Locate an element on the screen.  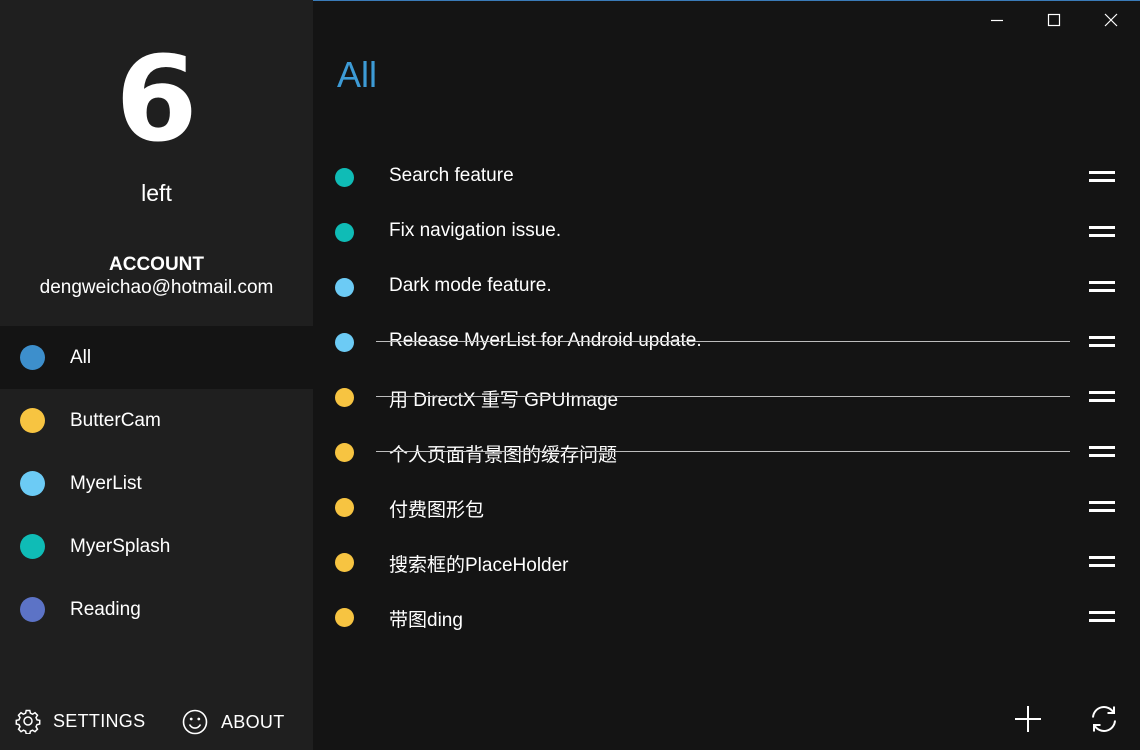
todo-text: 搜索框的PlaceHolder is located at coordinates (479, 565).